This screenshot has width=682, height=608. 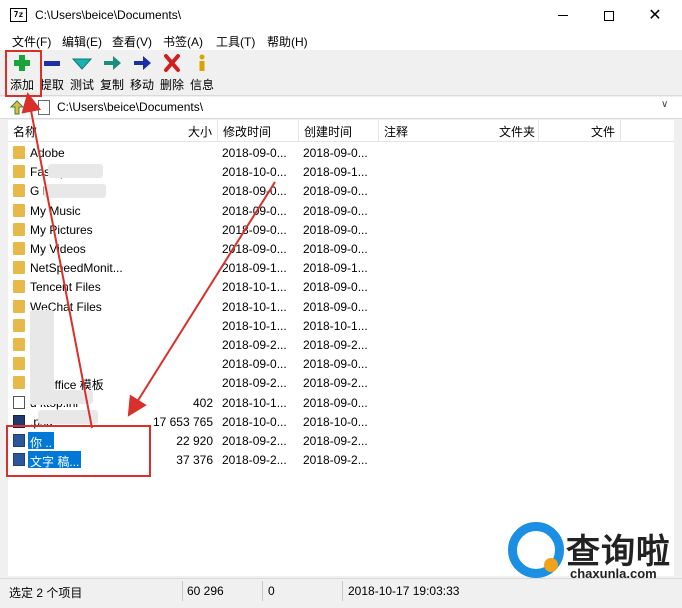 What do you see at coordinates (205, 591) in the screenshot?
I see `status-total-size: 60 296` at bounding box center [205, 591].